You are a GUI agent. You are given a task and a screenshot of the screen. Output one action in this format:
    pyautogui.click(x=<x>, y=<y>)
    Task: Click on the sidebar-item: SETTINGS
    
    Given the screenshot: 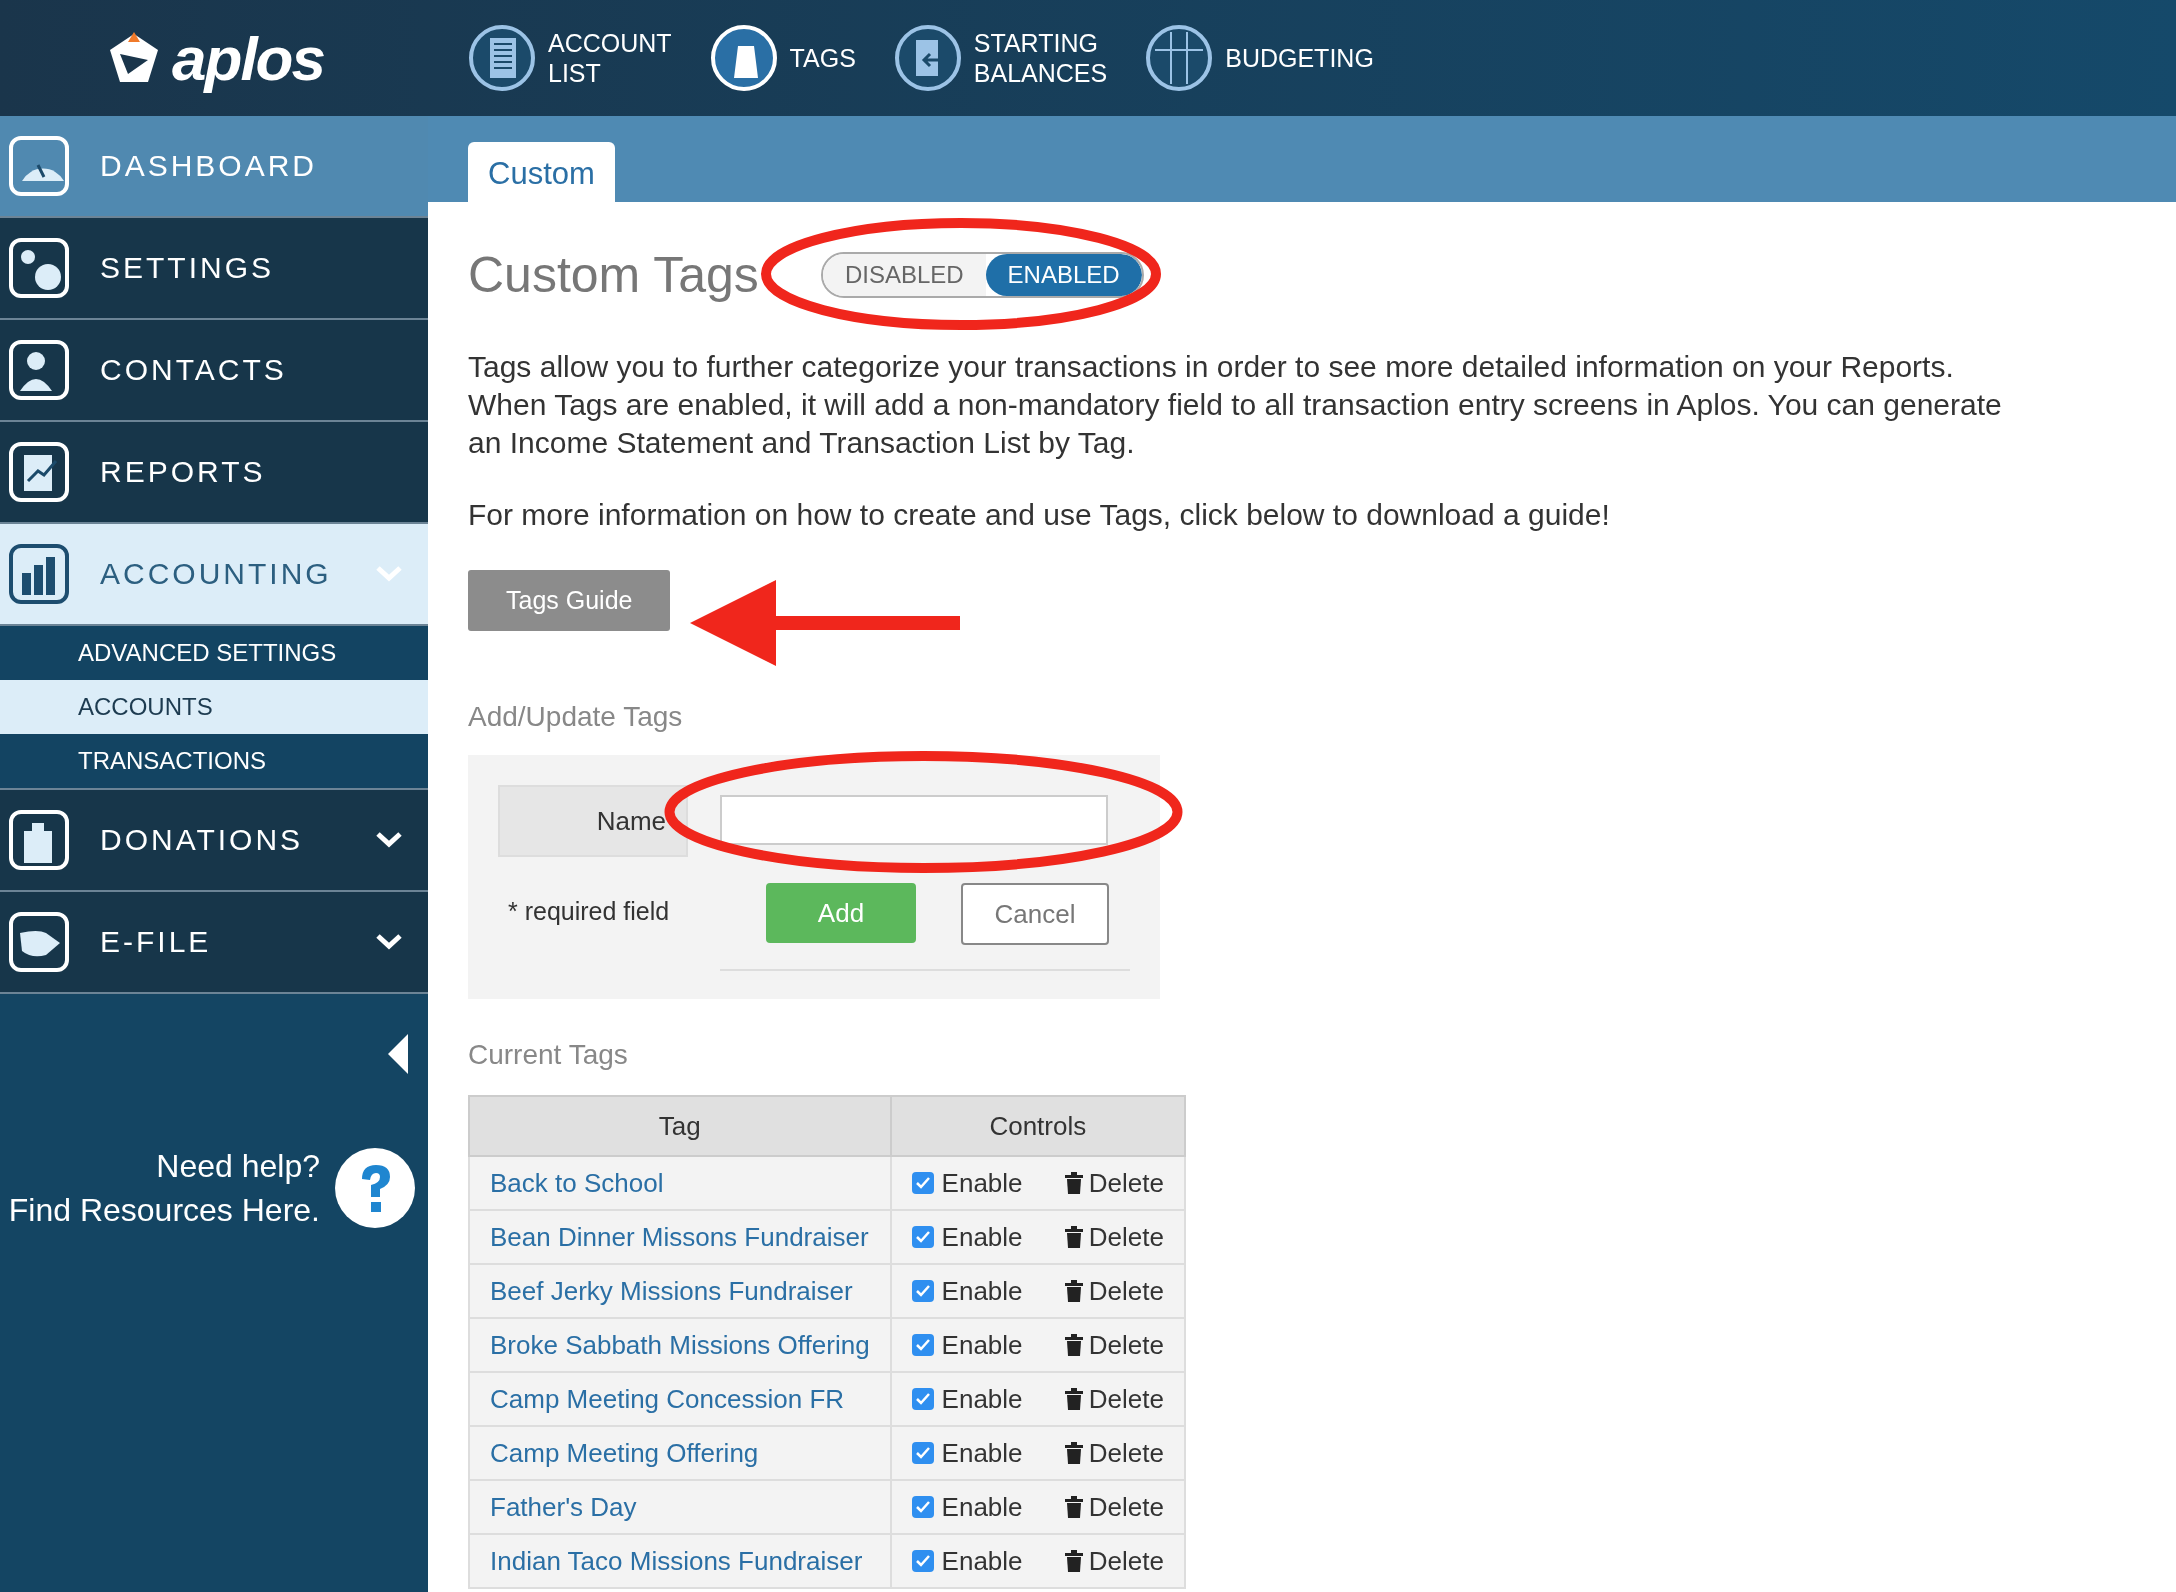 What is the action you would take?
    pyautogui.click(x=214, y=269)
    